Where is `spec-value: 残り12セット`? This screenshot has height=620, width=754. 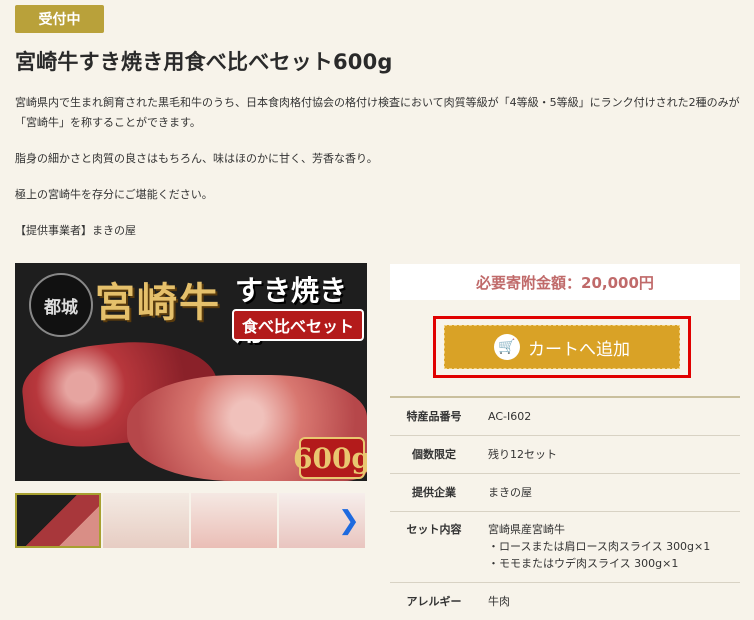 spec-value: 残り12セット is located at coordinates (609, 455).